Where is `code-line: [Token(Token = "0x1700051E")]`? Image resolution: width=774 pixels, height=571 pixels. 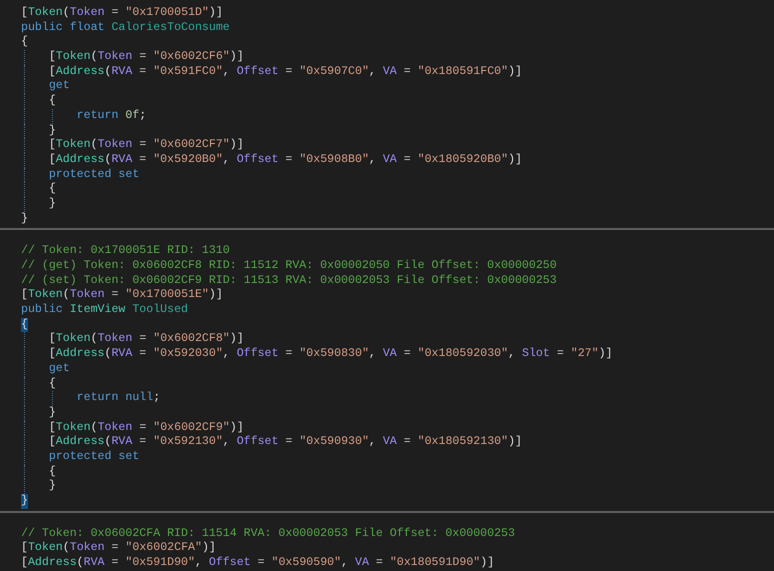
code-line: [Token(Token = "0x1700051E")] is located at coordinates (122, 296).